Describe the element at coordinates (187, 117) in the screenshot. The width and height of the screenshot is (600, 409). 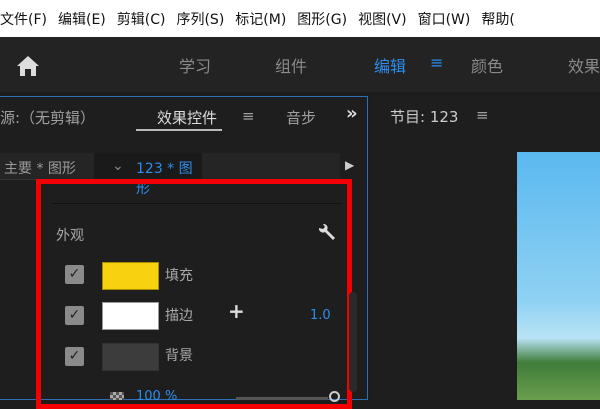
I see `tab-effect-controls: 效果控件` at that location.